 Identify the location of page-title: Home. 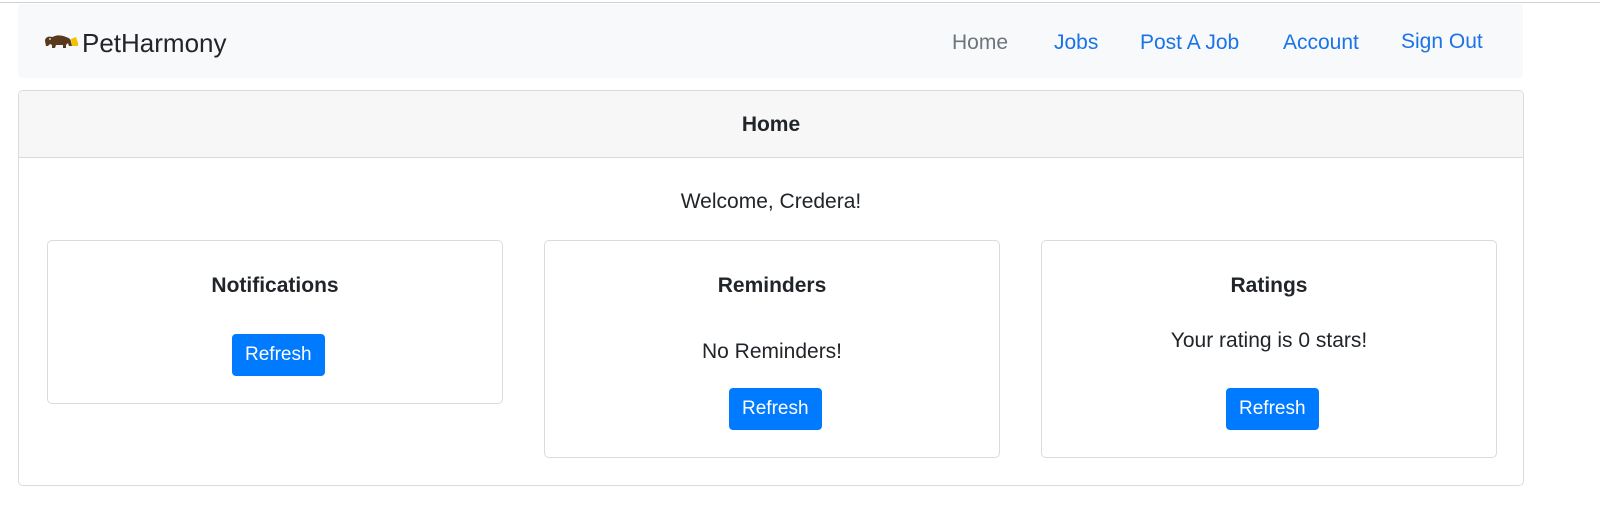
(771, 124).